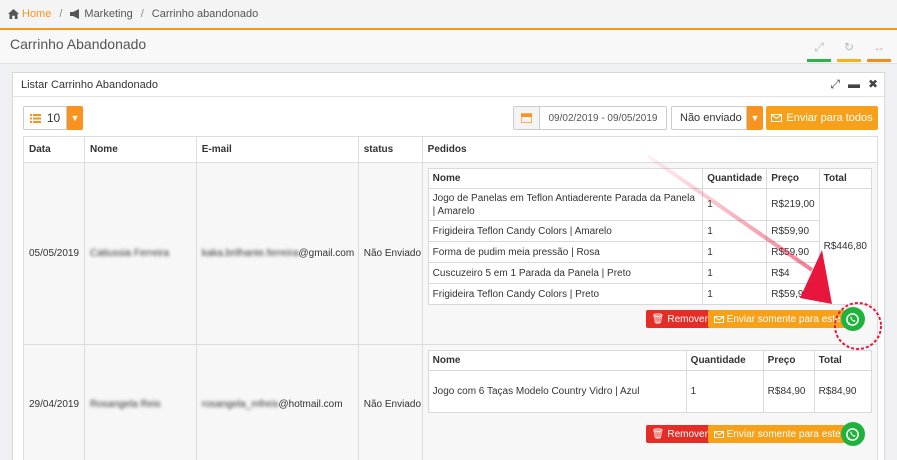  What do you see at coordinates (448, 85) in the screenshot?
I see `panel-header: Listar Carrinho Abandonado ⤢ ▬ ✖` at bounding box center [448, 85].